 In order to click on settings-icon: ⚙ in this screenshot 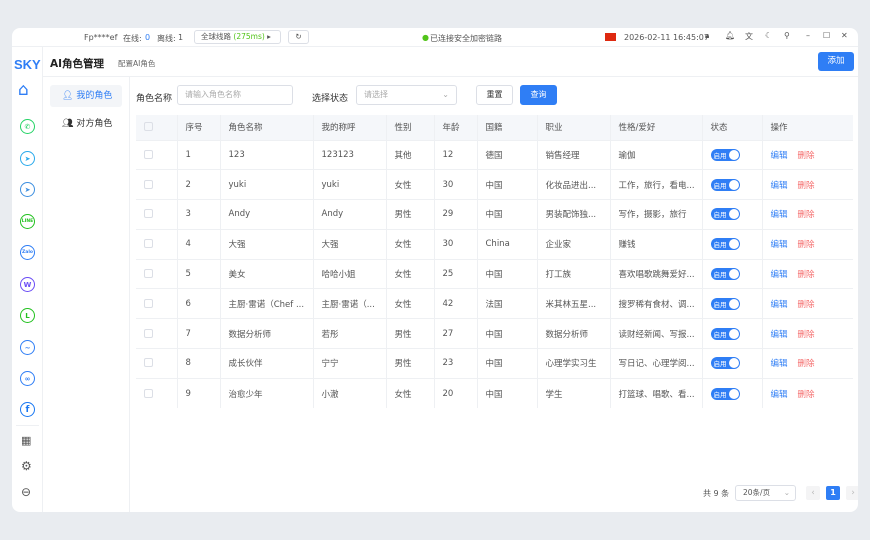, I will do `click(26, 466)`.